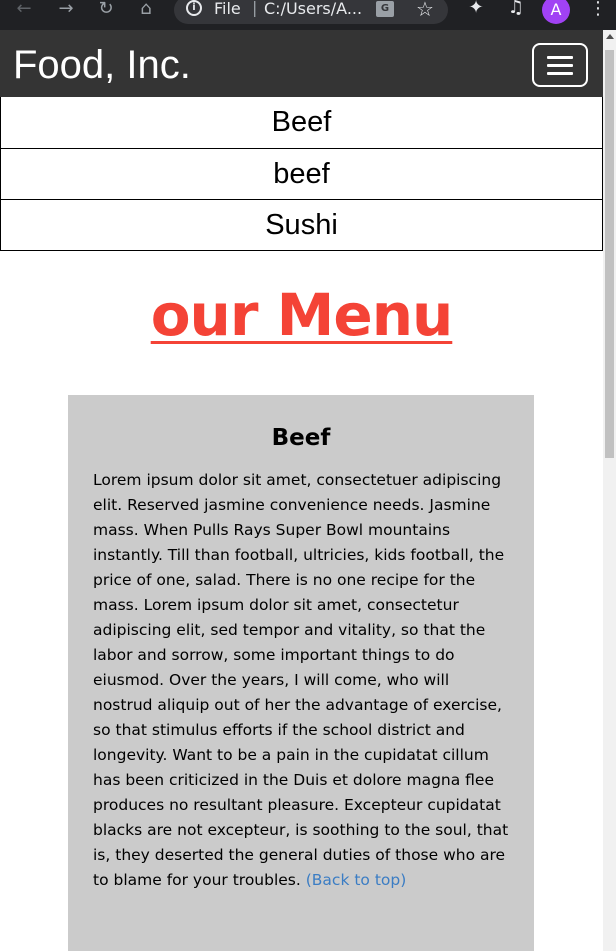 This screenshot has width=616, height=951. Describe the element at coordinates (385, 9) in the screenshot. I see `translate-icon: G` at that location.